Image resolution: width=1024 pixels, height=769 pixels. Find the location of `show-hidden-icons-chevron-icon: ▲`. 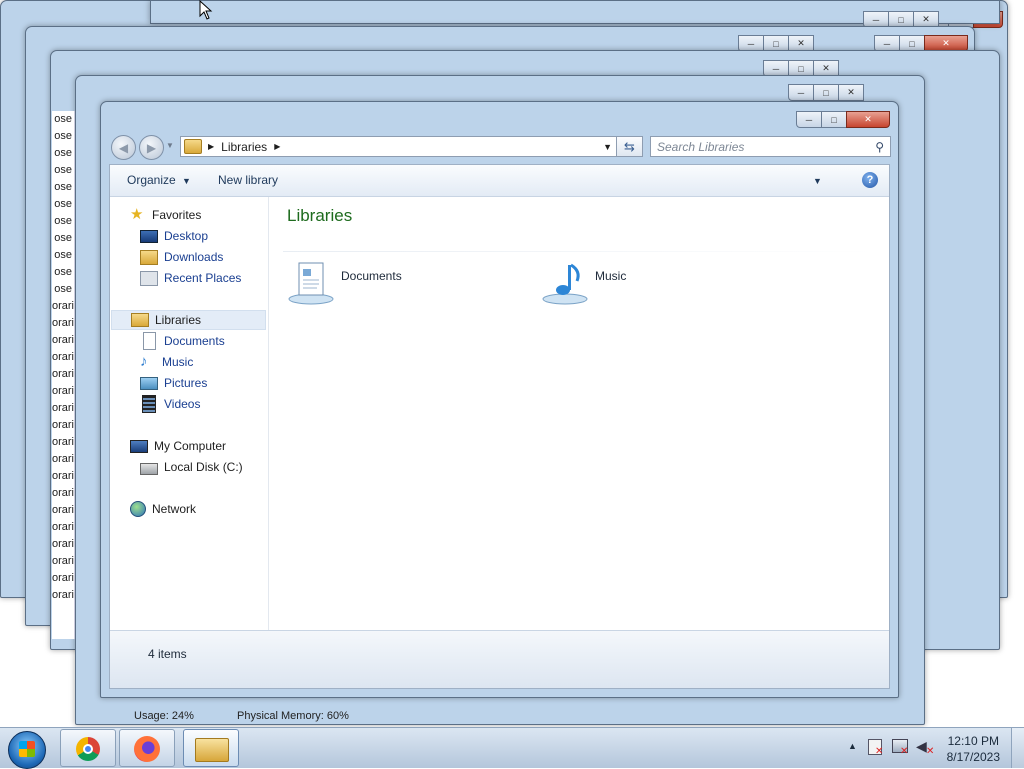

show-hidden-icons-chevron-icon: ▲ is located at coordinates (852, 746).